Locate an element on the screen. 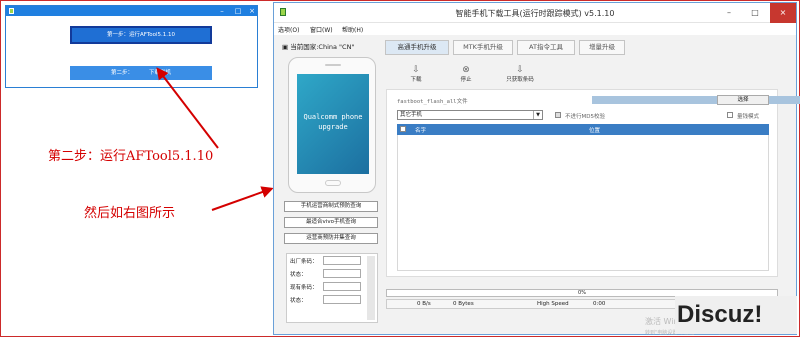  discuz-logo: Discuz! is located at coordinates (736, 315).